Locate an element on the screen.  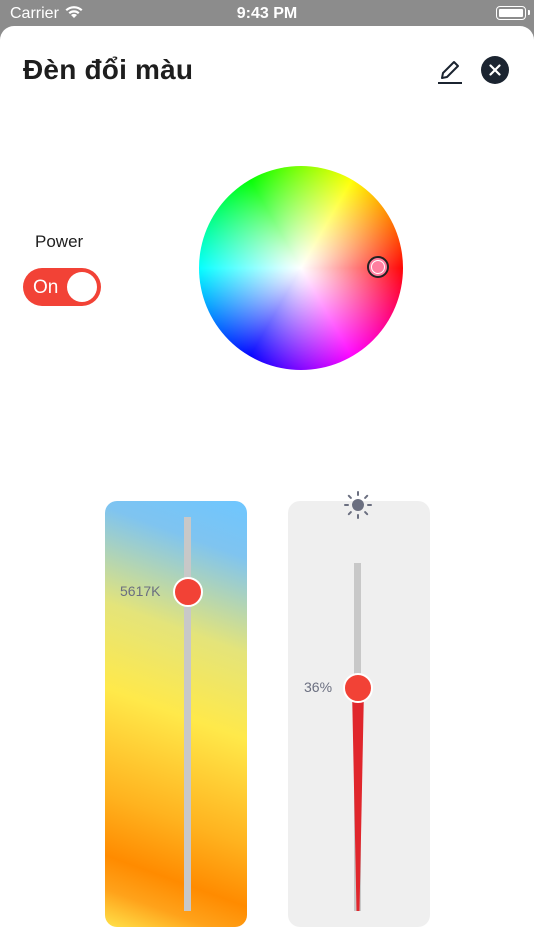
edit-pencil-icon is located at coordinates (450, 72).